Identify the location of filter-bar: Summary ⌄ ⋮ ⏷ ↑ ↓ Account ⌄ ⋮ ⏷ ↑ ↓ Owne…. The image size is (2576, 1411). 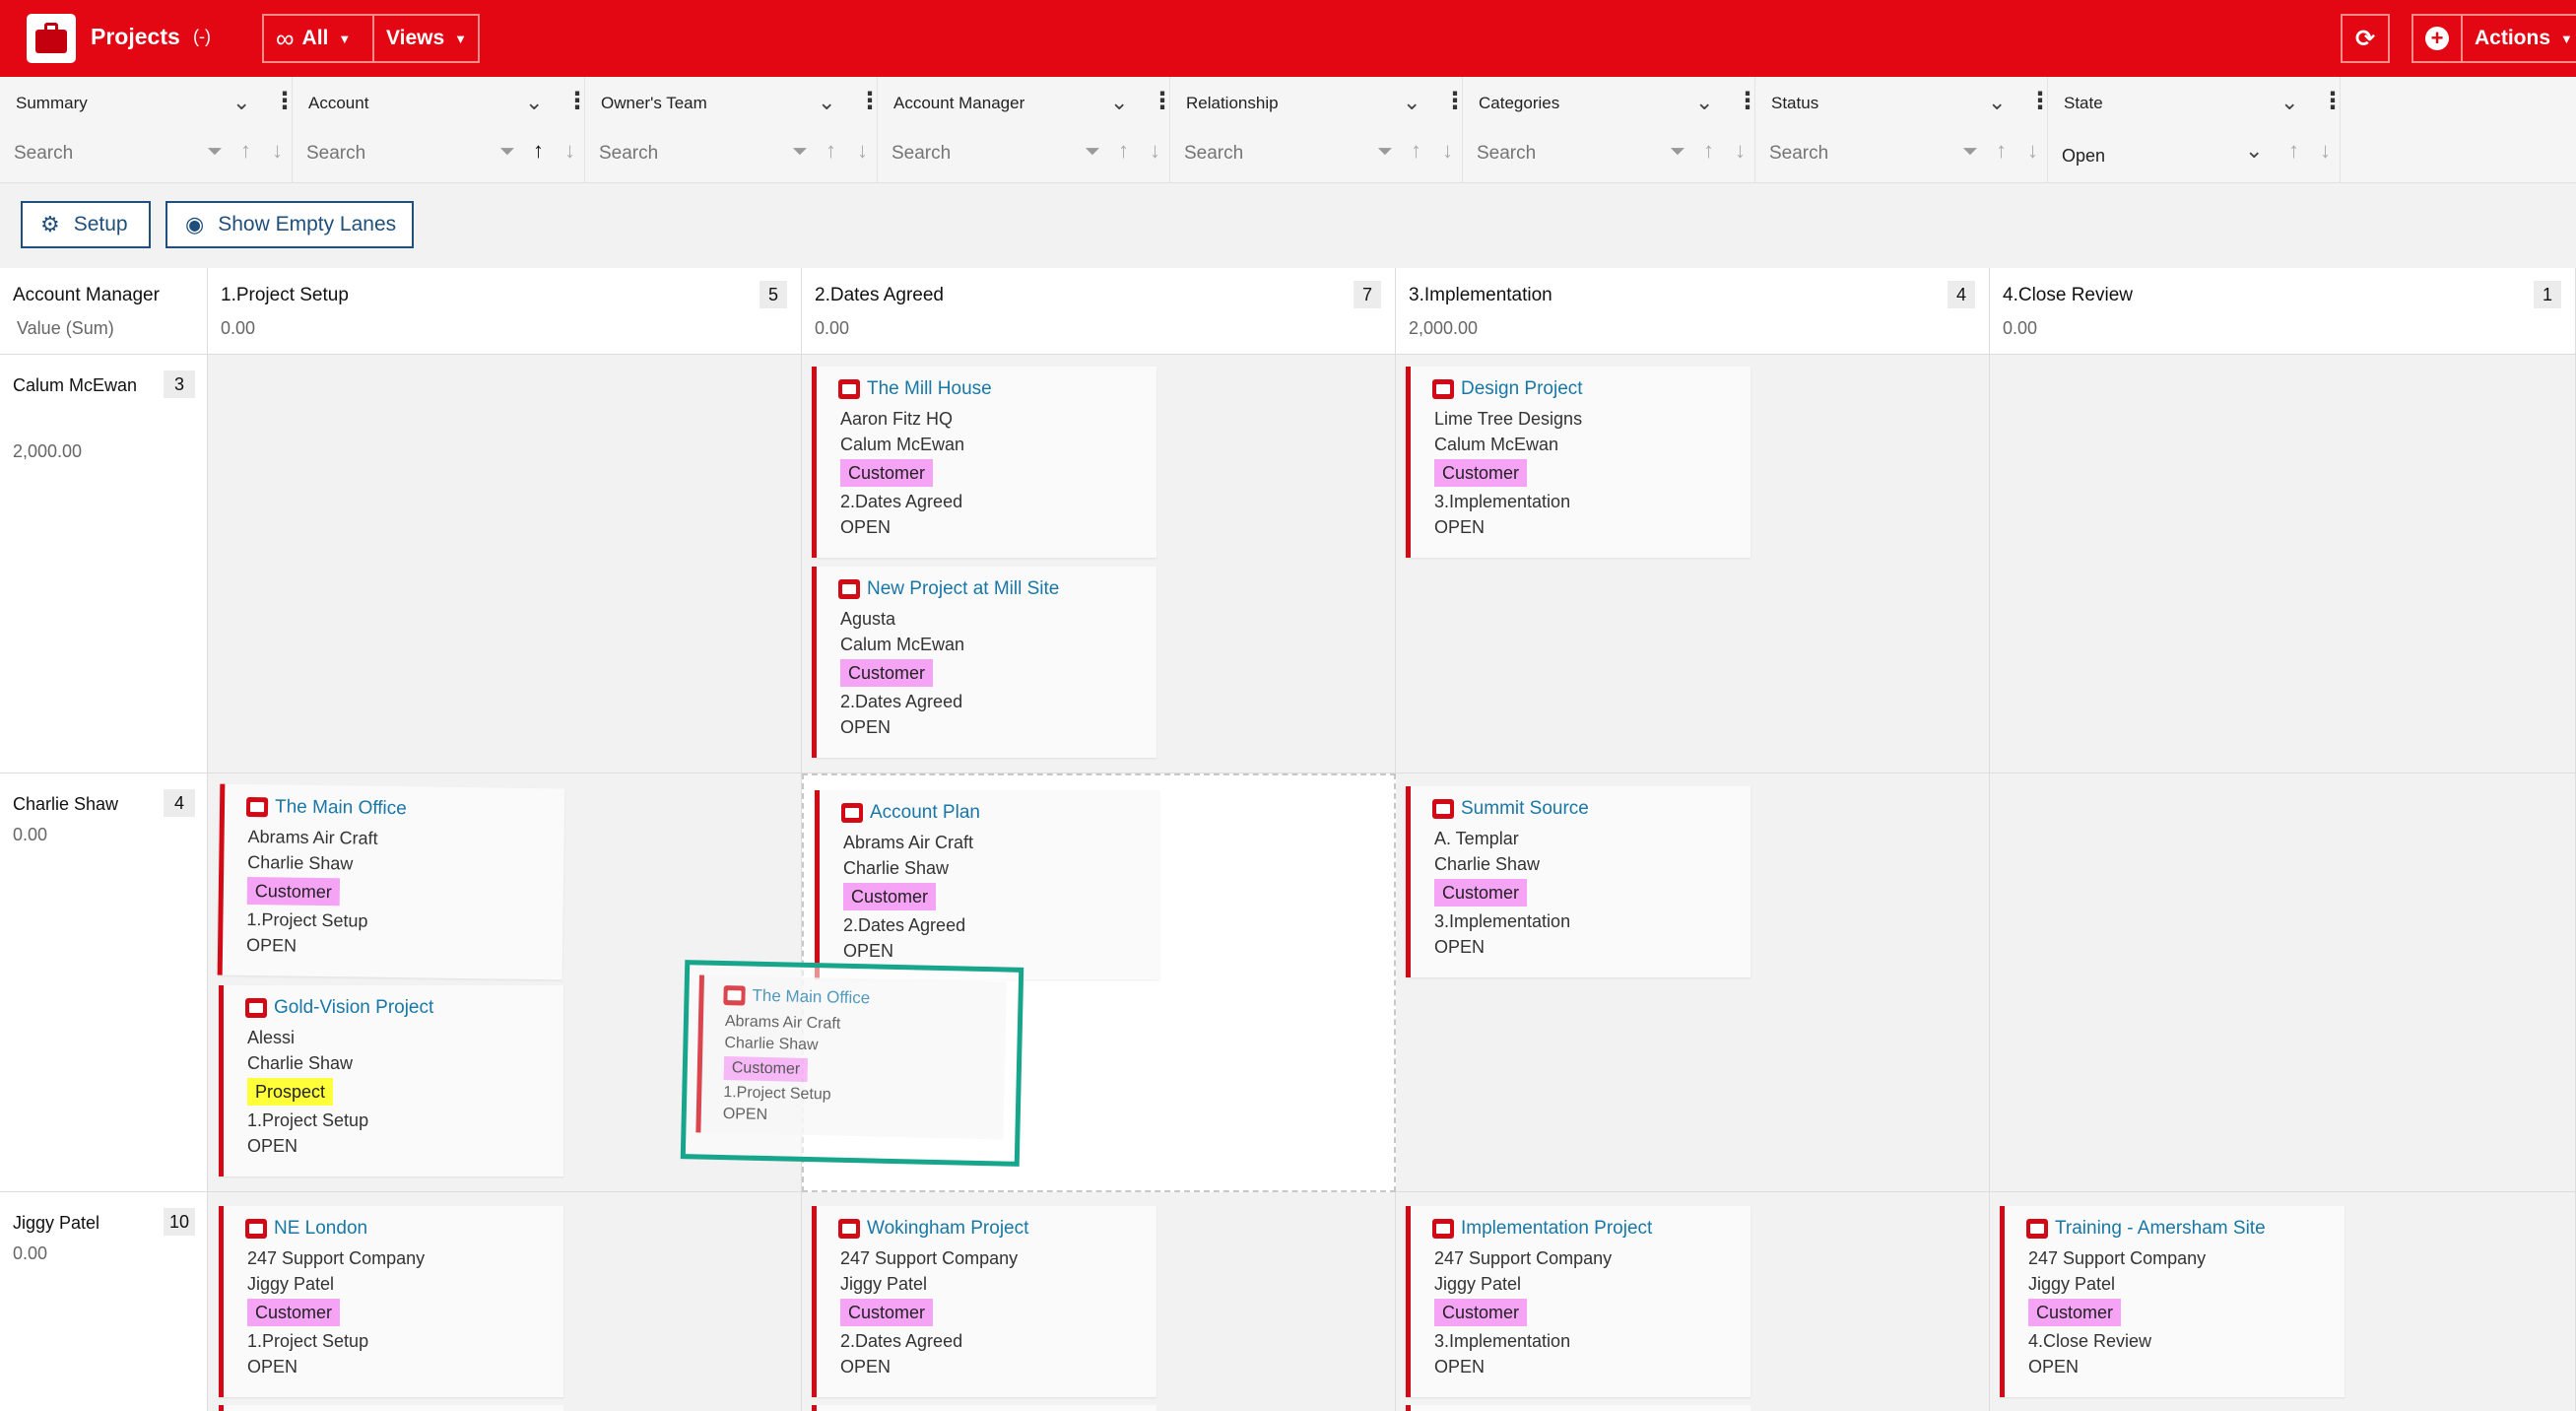
(1288, 130).